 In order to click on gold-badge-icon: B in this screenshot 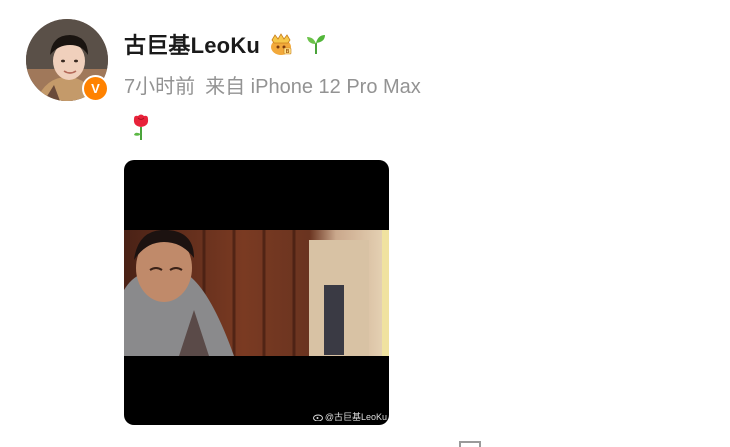, I will do `click(281, 44)`.